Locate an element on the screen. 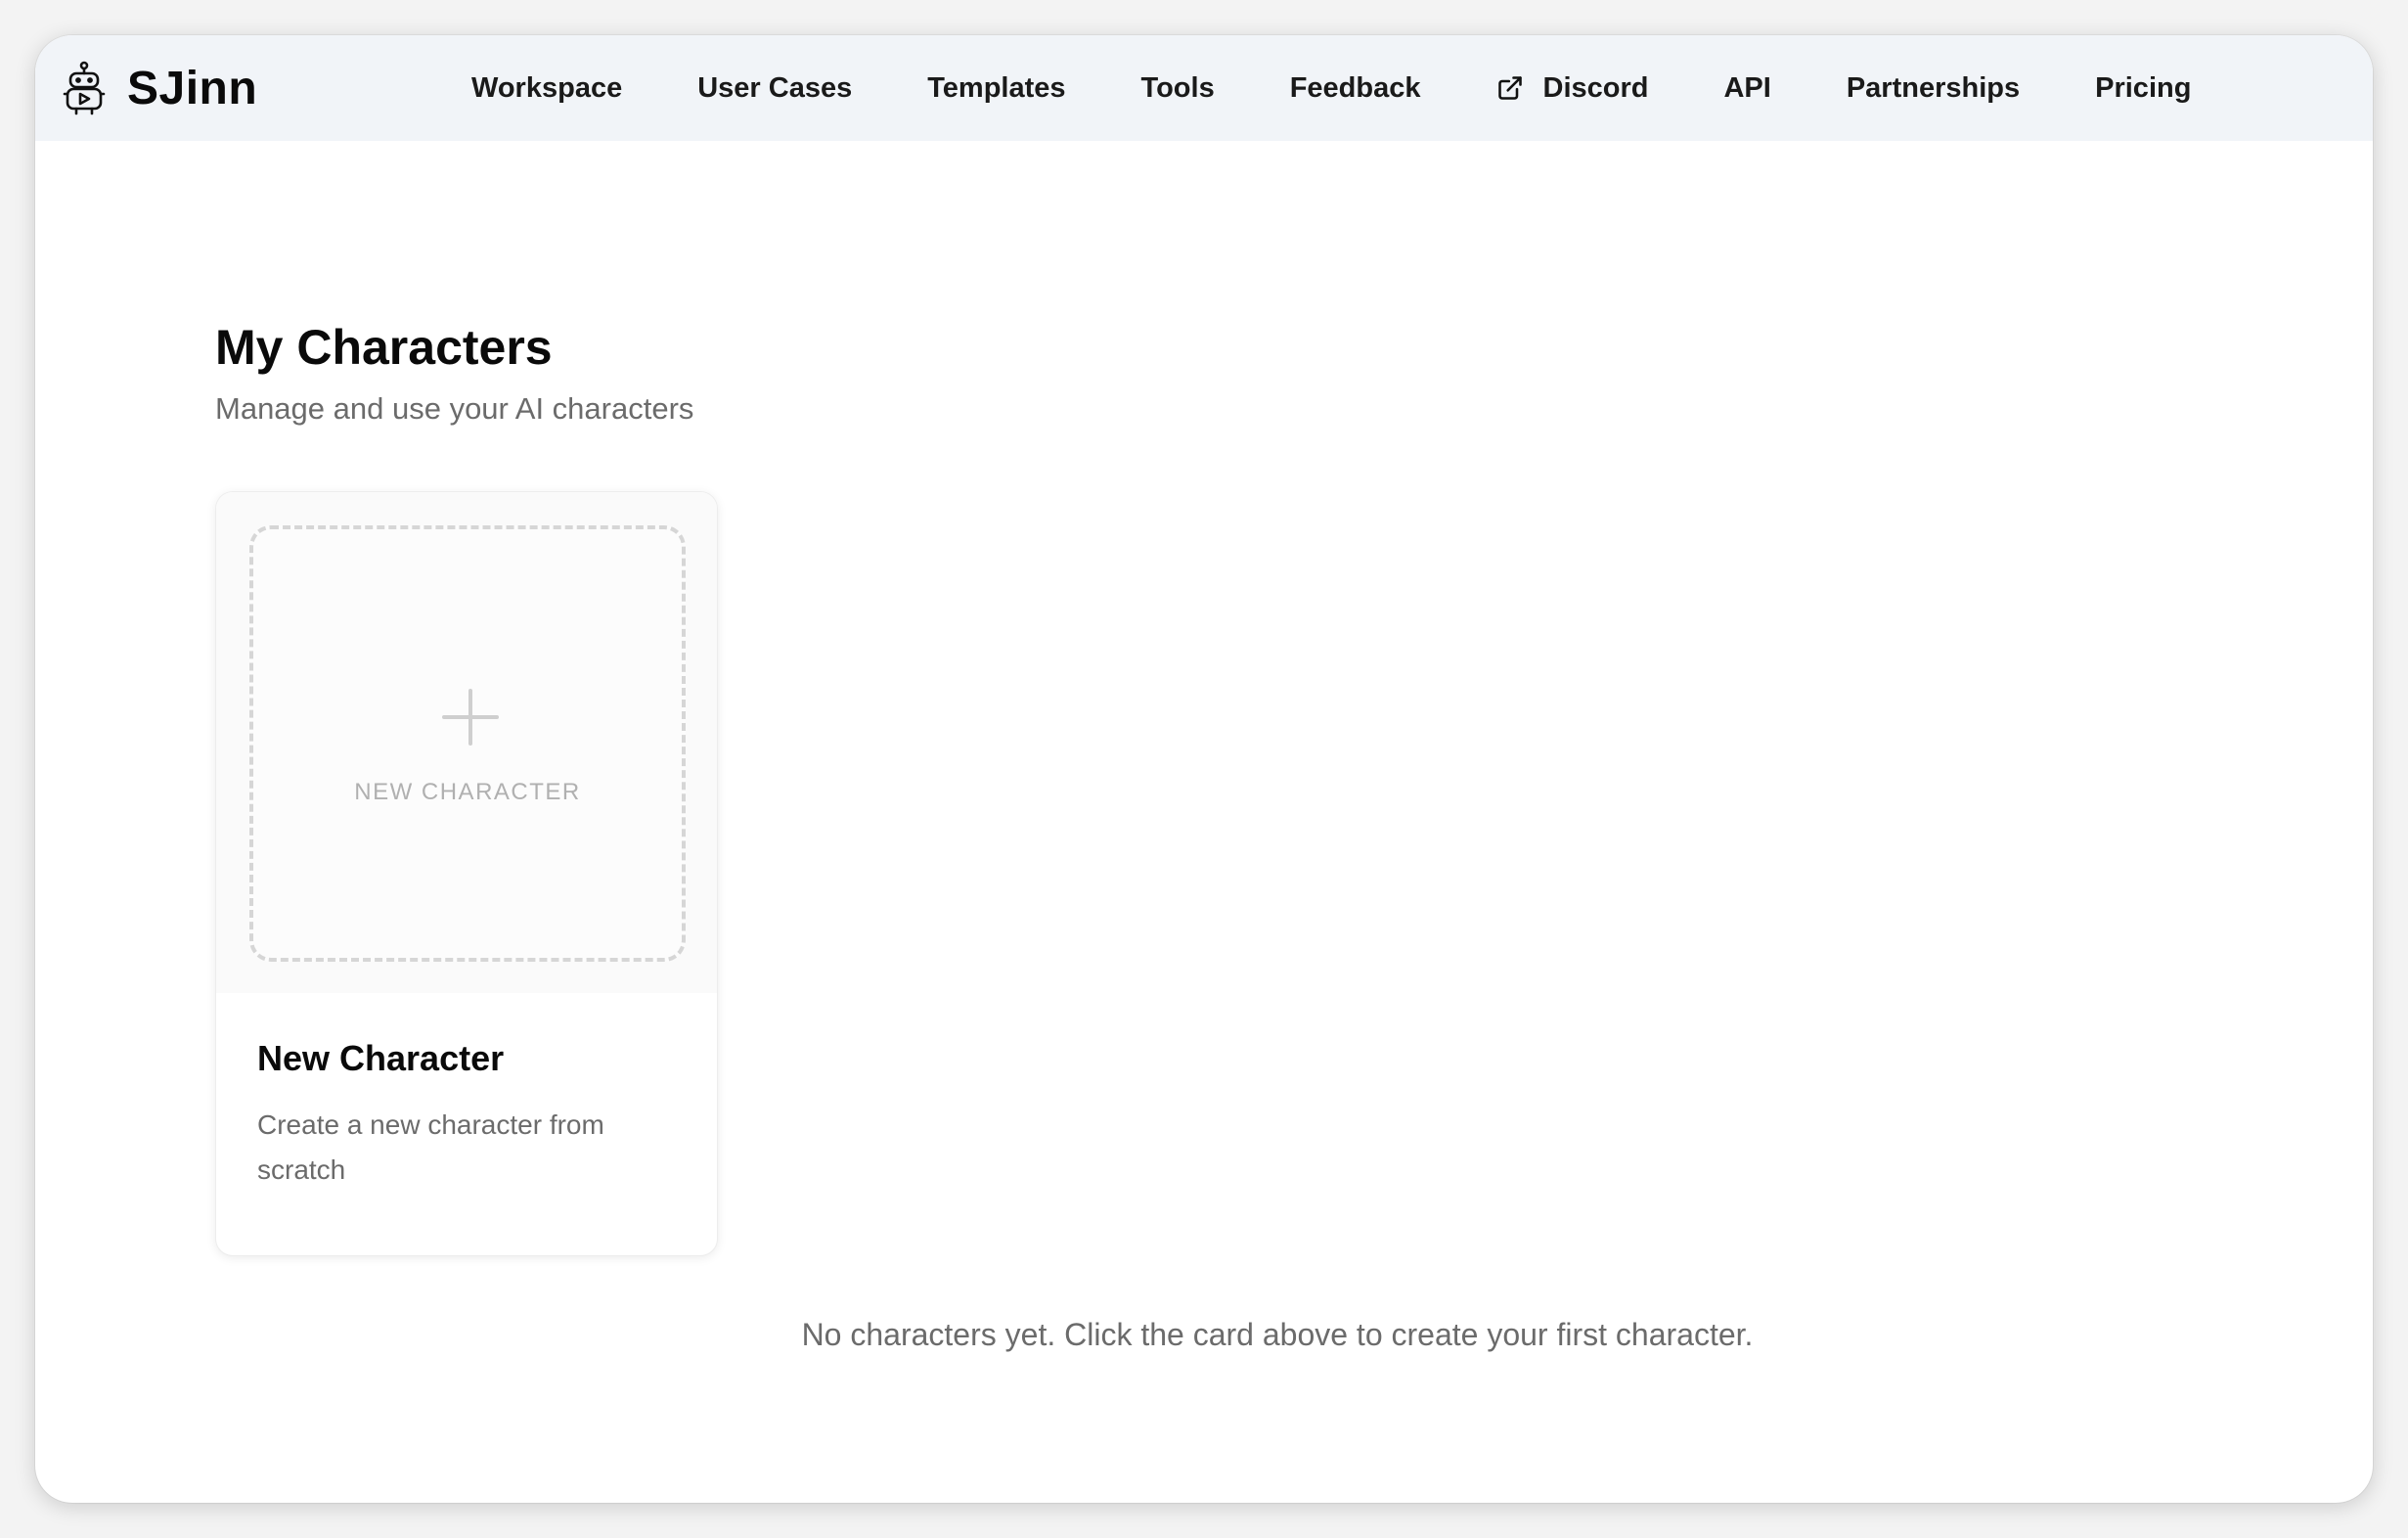 The width and height of the screenshot is (2408, 1538). robot-logo-icon is located at coordinates (84, 88).